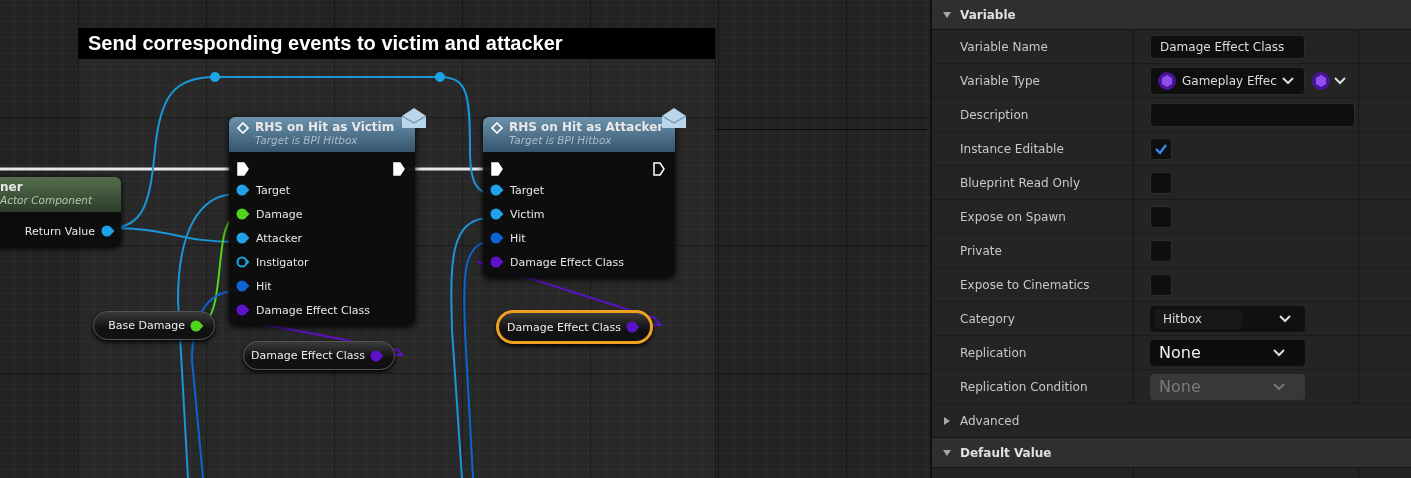  Describe the element at coordinates (993, 352) in the screenshot. I see `property-label: Replication` at that location.